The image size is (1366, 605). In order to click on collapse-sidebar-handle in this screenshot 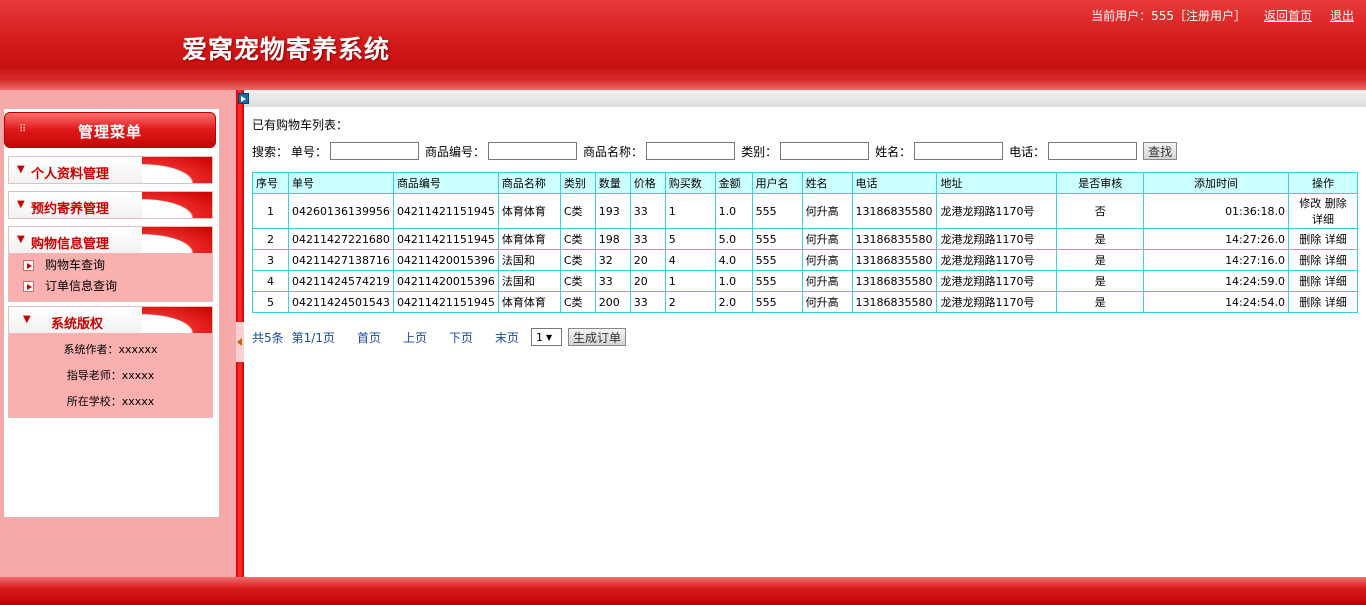, I will do `click(240, 342)`.